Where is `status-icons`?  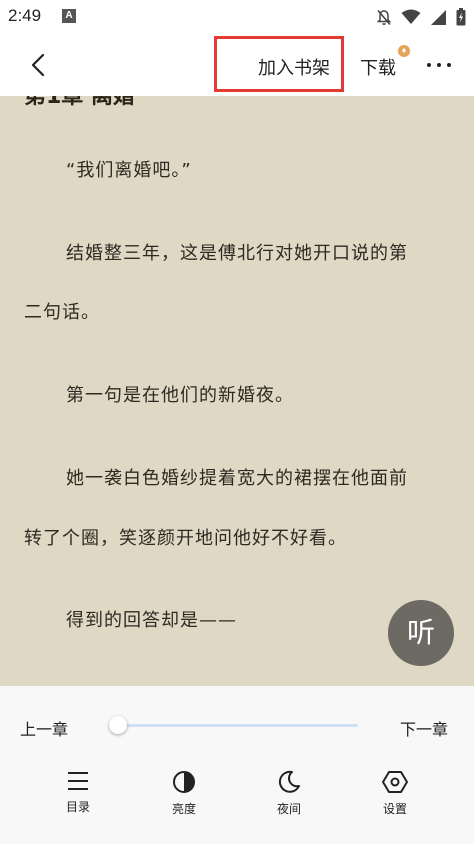
status-icons is located at coordinates (421, 17).